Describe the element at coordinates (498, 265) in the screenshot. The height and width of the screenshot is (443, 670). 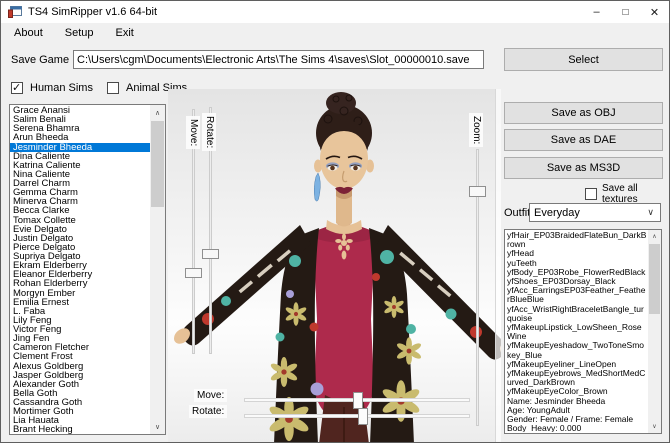
I see `viewport-edge` at that location.